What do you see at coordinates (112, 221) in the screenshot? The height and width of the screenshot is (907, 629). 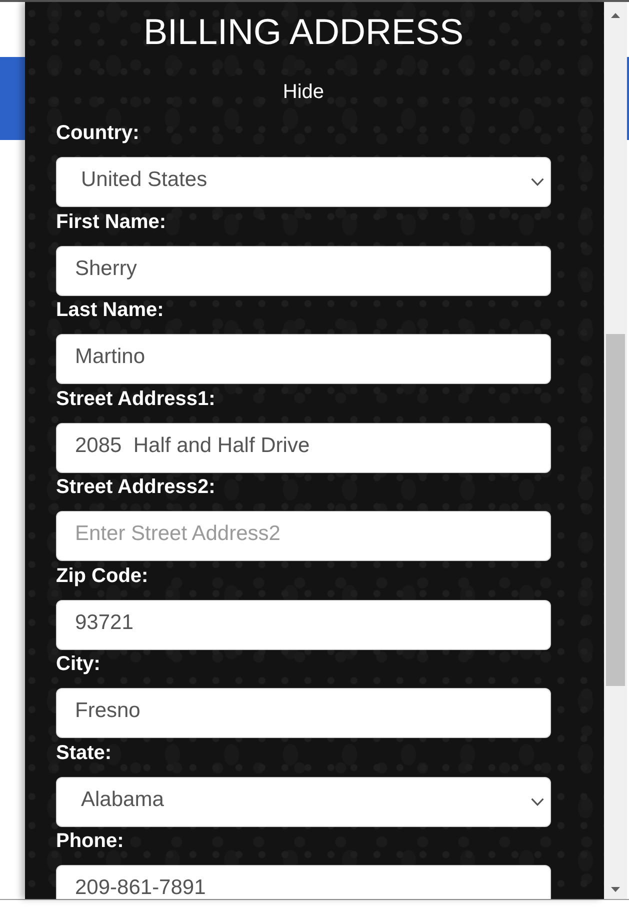 I see `field-label: First Name:` at bounding box center [112, 221].